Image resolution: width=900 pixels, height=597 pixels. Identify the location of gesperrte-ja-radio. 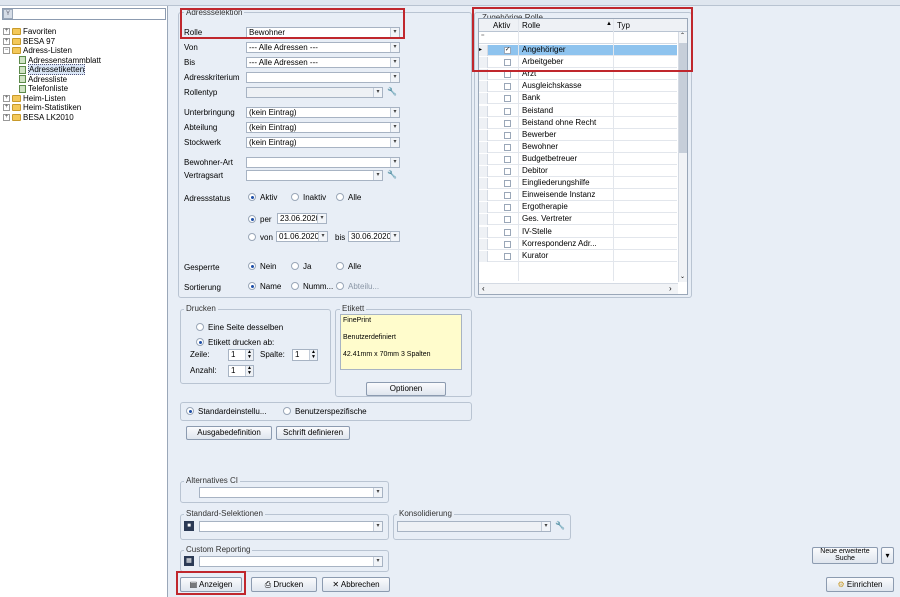
(295, 266).